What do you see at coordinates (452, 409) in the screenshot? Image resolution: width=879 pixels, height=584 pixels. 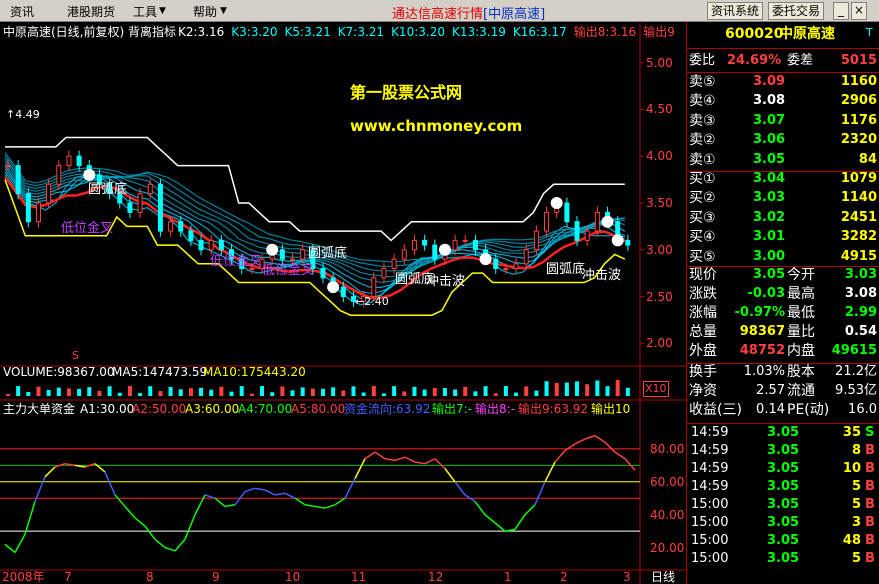 I see `ind-out7: 输出7:-` at bounding box center [452, 409].